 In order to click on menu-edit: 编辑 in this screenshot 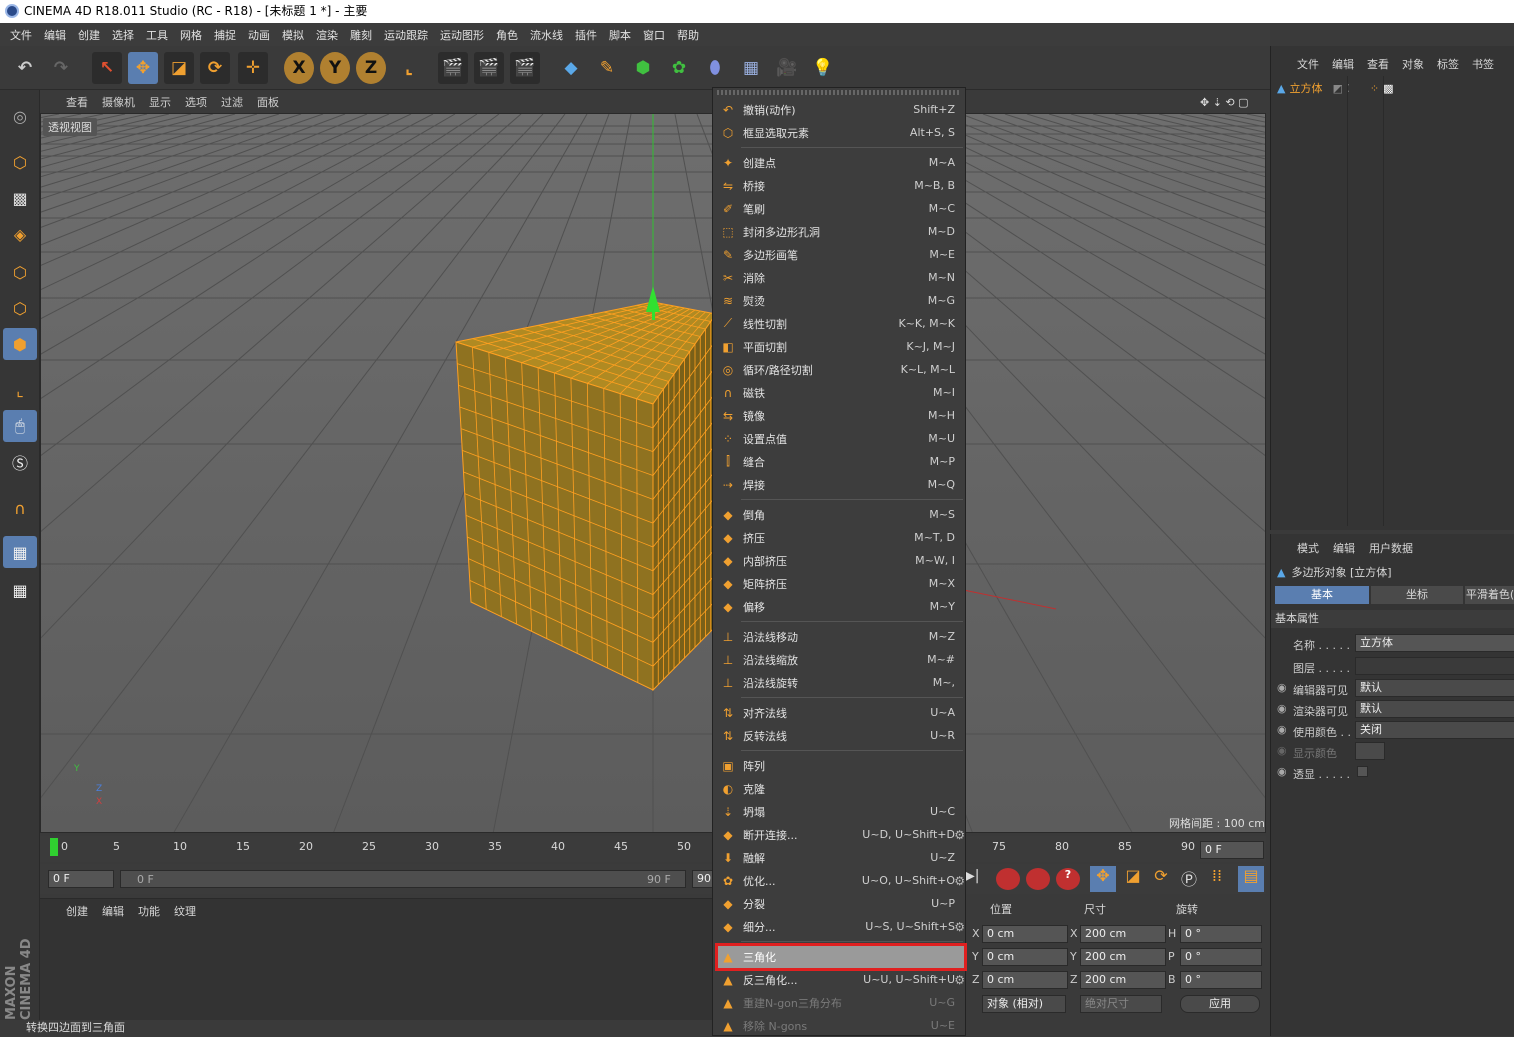, I will do `click(55, 35)`.